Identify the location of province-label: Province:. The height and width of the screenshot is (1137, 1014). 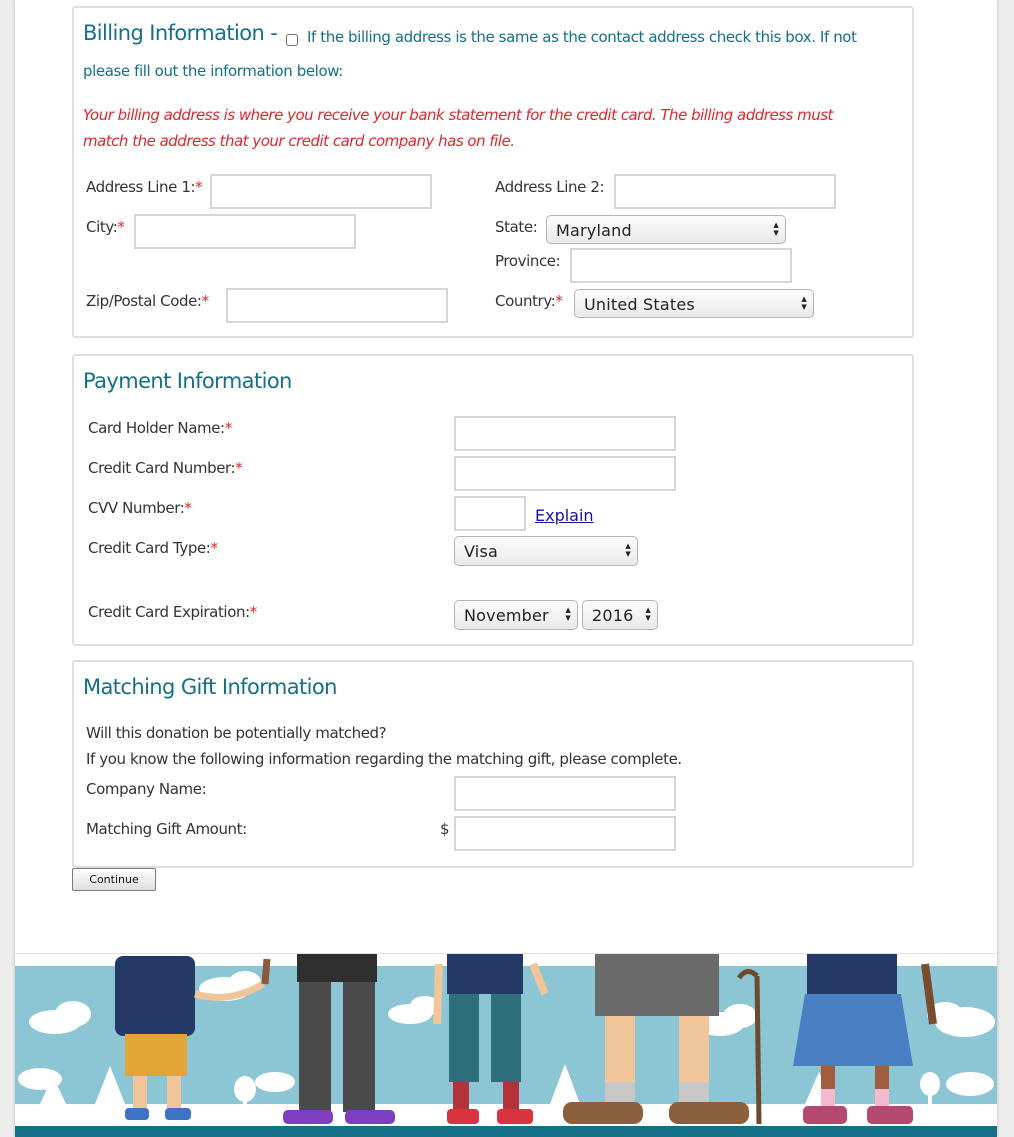
(528, 261).